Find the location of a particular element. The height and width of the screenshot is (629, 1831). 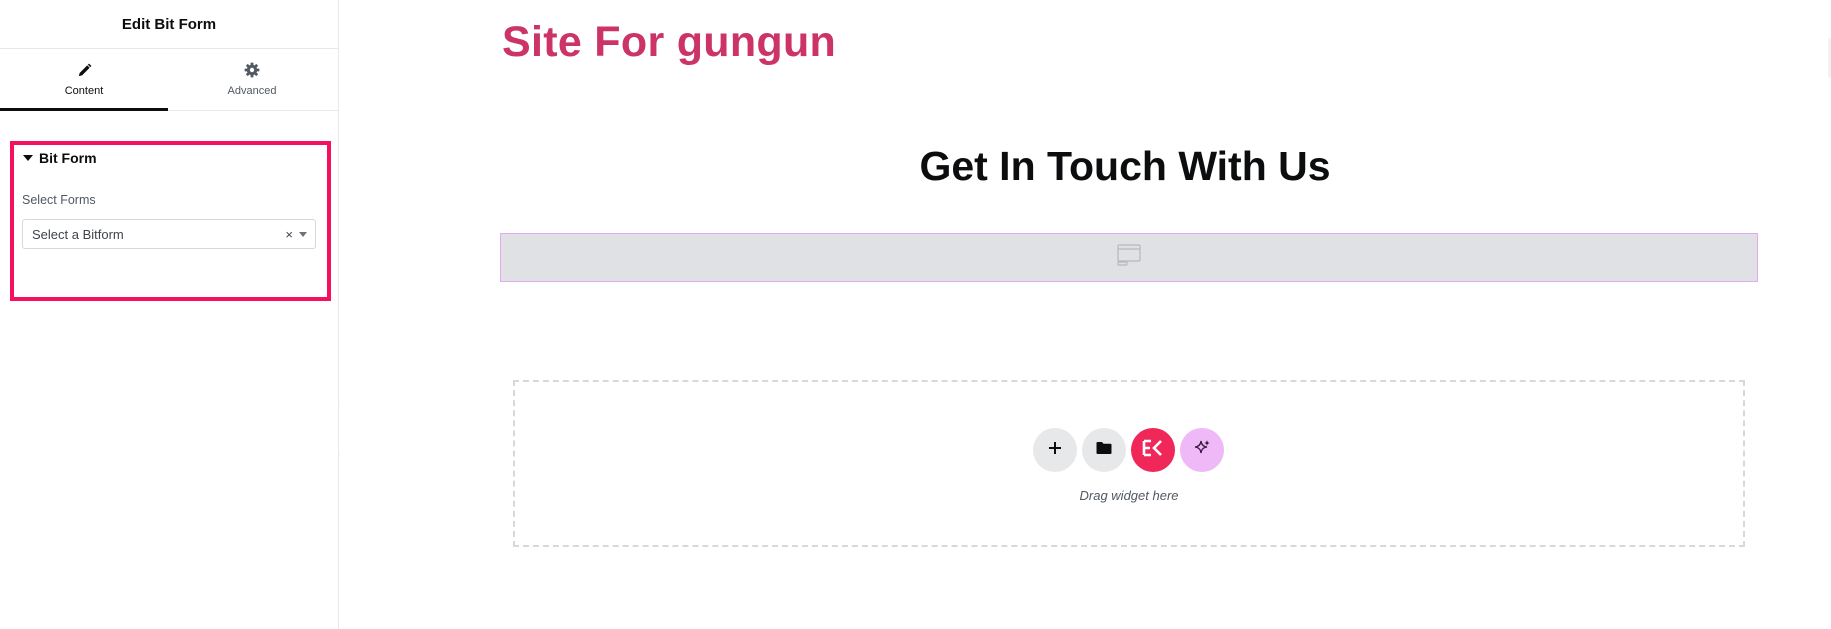

tab-advanced: Advanced is located at coordinates (252, 79).